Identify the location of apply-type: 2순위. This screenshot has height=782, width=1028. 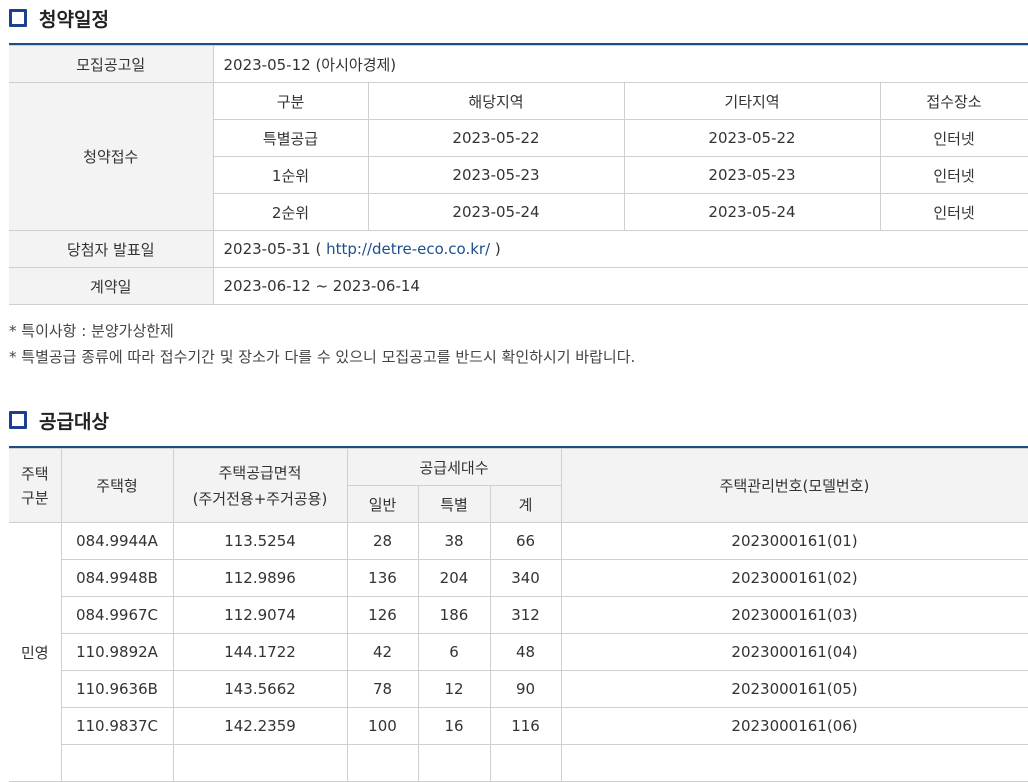
(291, 212).